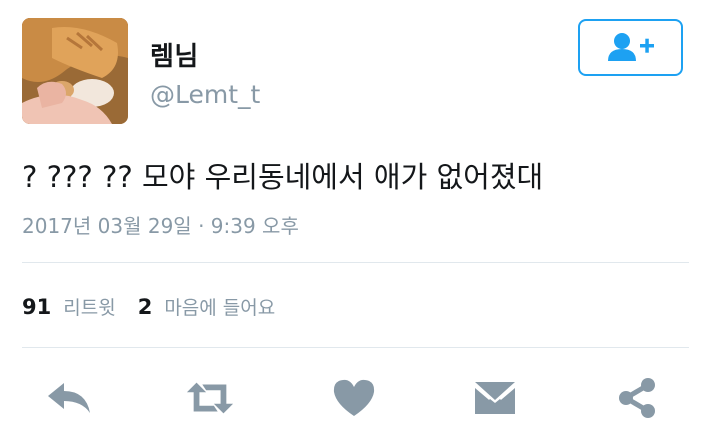 Image resolution: width=711 pixels, height=431 pixels. Describe the element at coordinates (283, 177) in the screenshot. I see `tweet-text: ? ??? ?? 모야 우리동네에서 애가 없어졌대` at that location.